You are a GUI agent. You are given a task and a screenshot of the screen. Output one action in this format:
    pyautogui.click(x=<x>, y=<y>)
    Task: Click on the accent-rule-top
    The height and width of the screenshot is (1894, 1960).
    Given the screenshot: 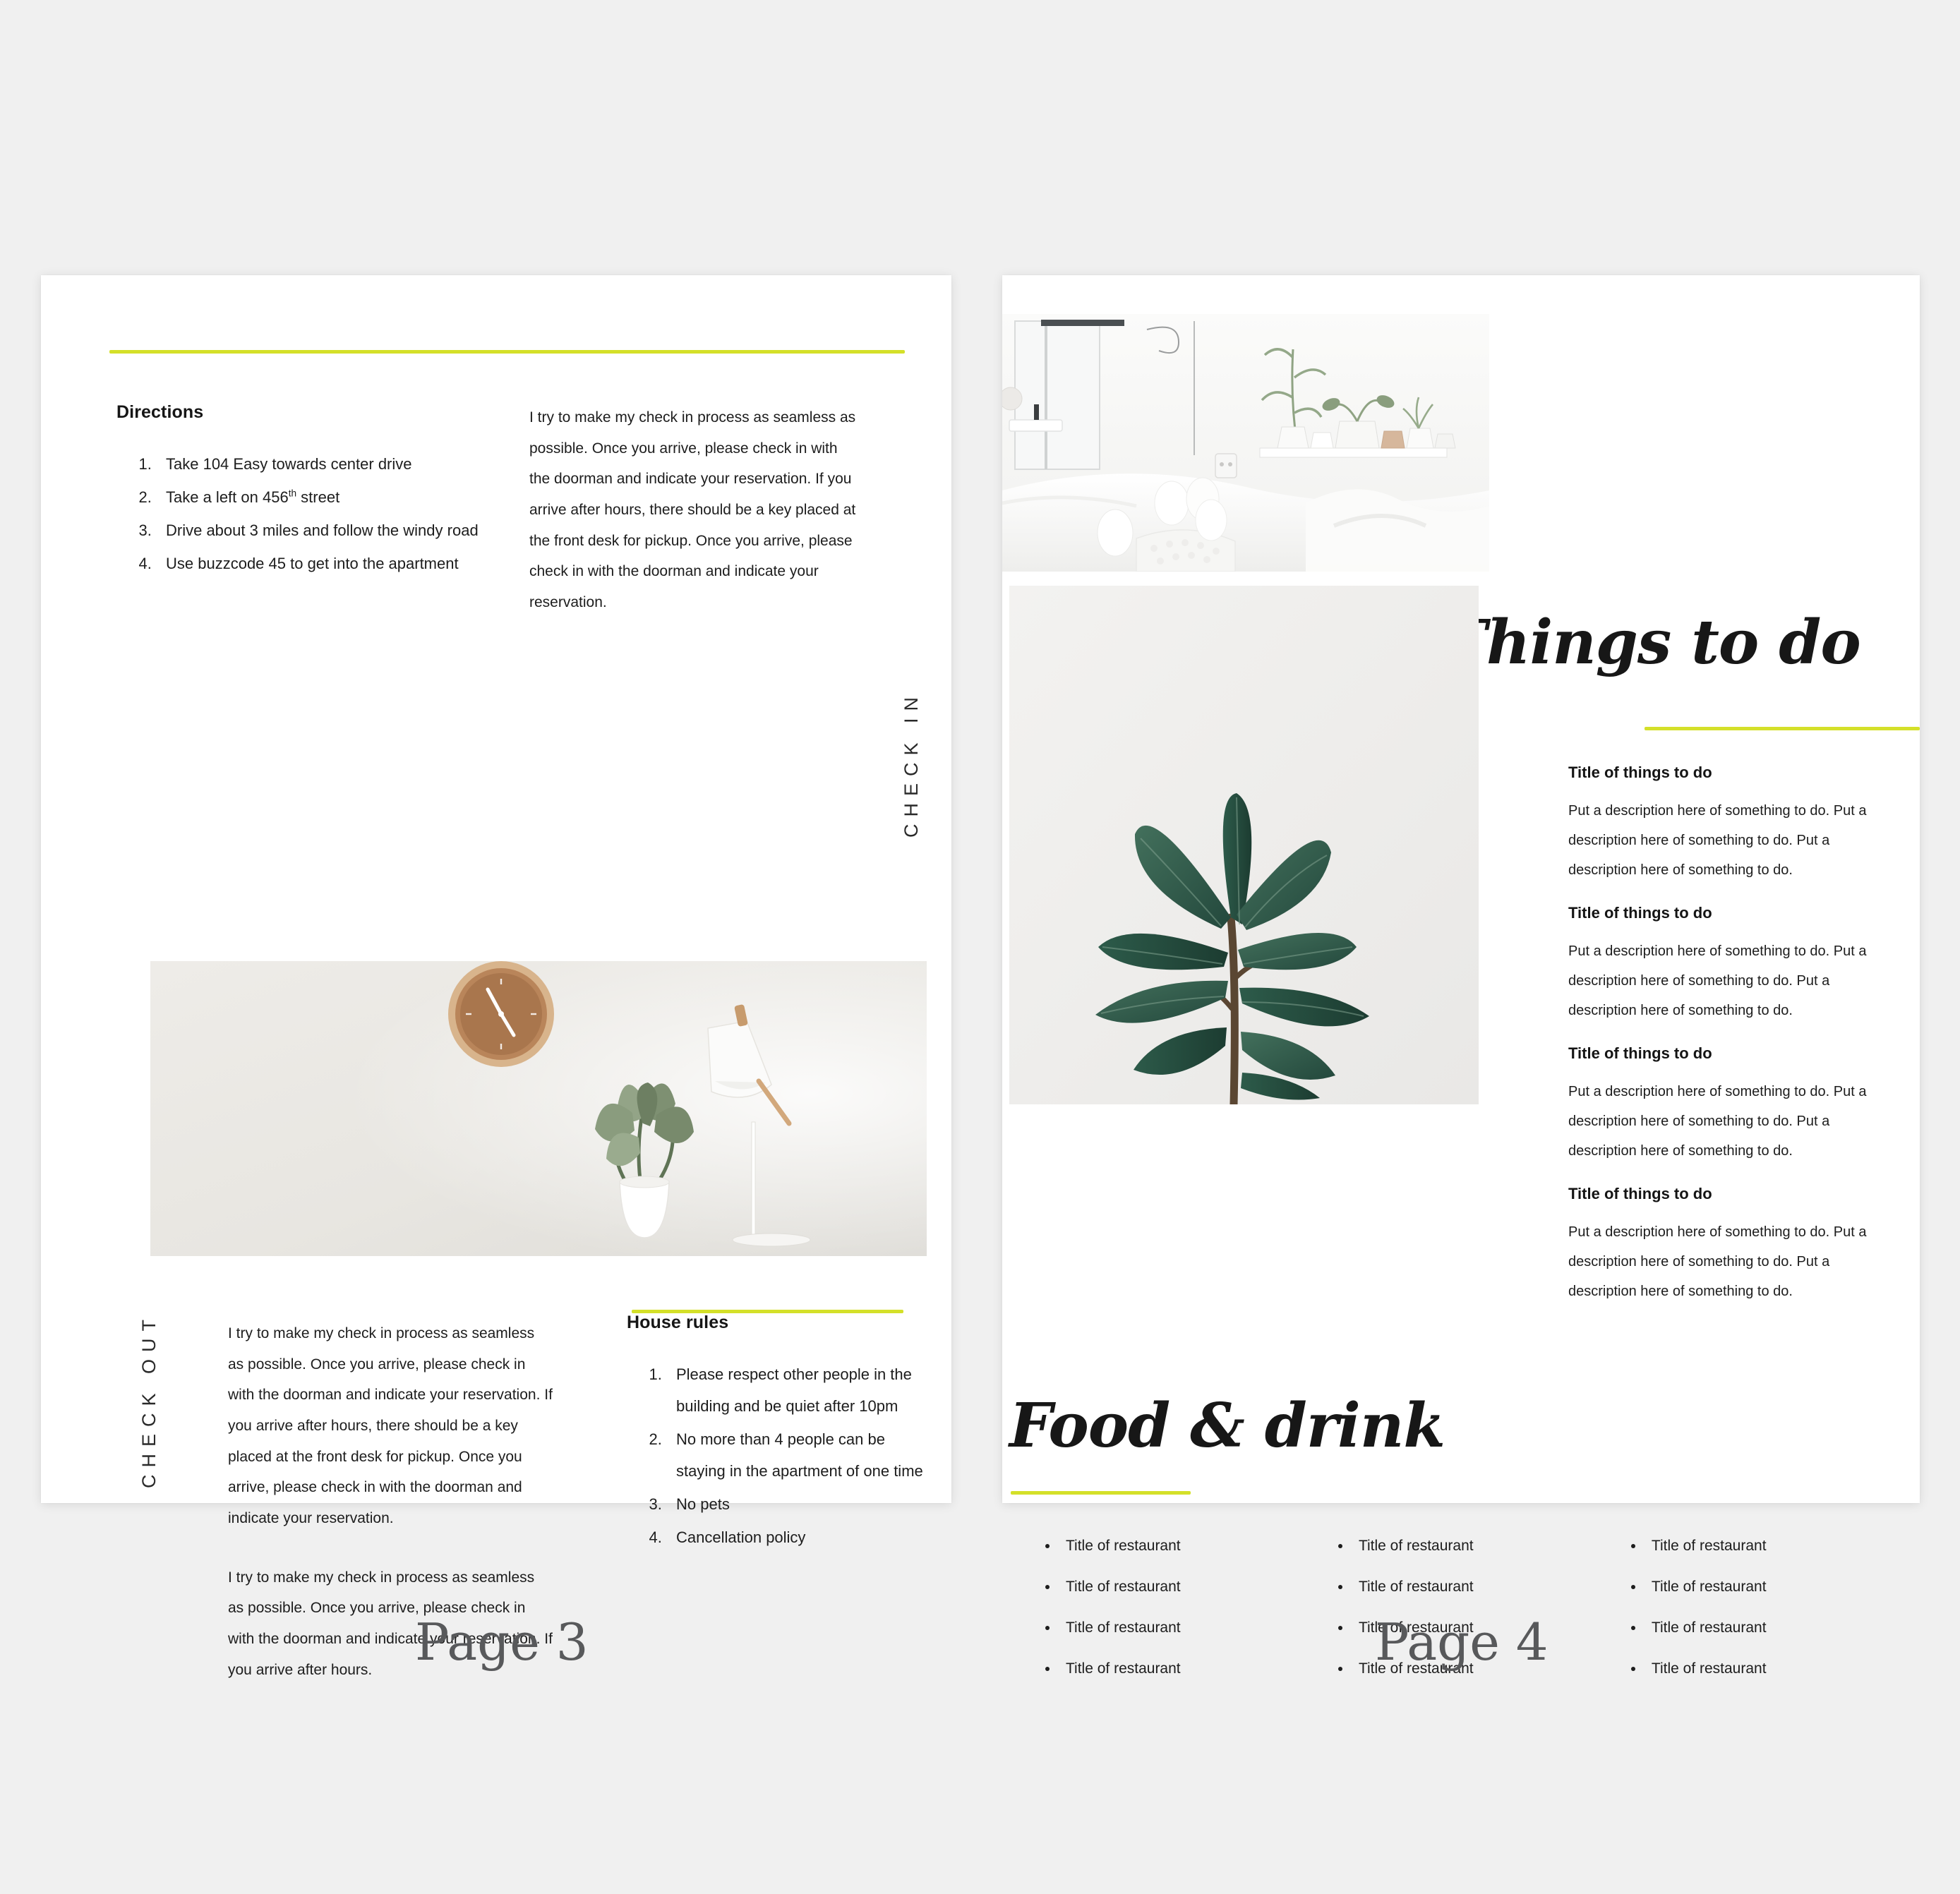 What is the action you would take?
    pyautogui.click(x=507, y=352)
    